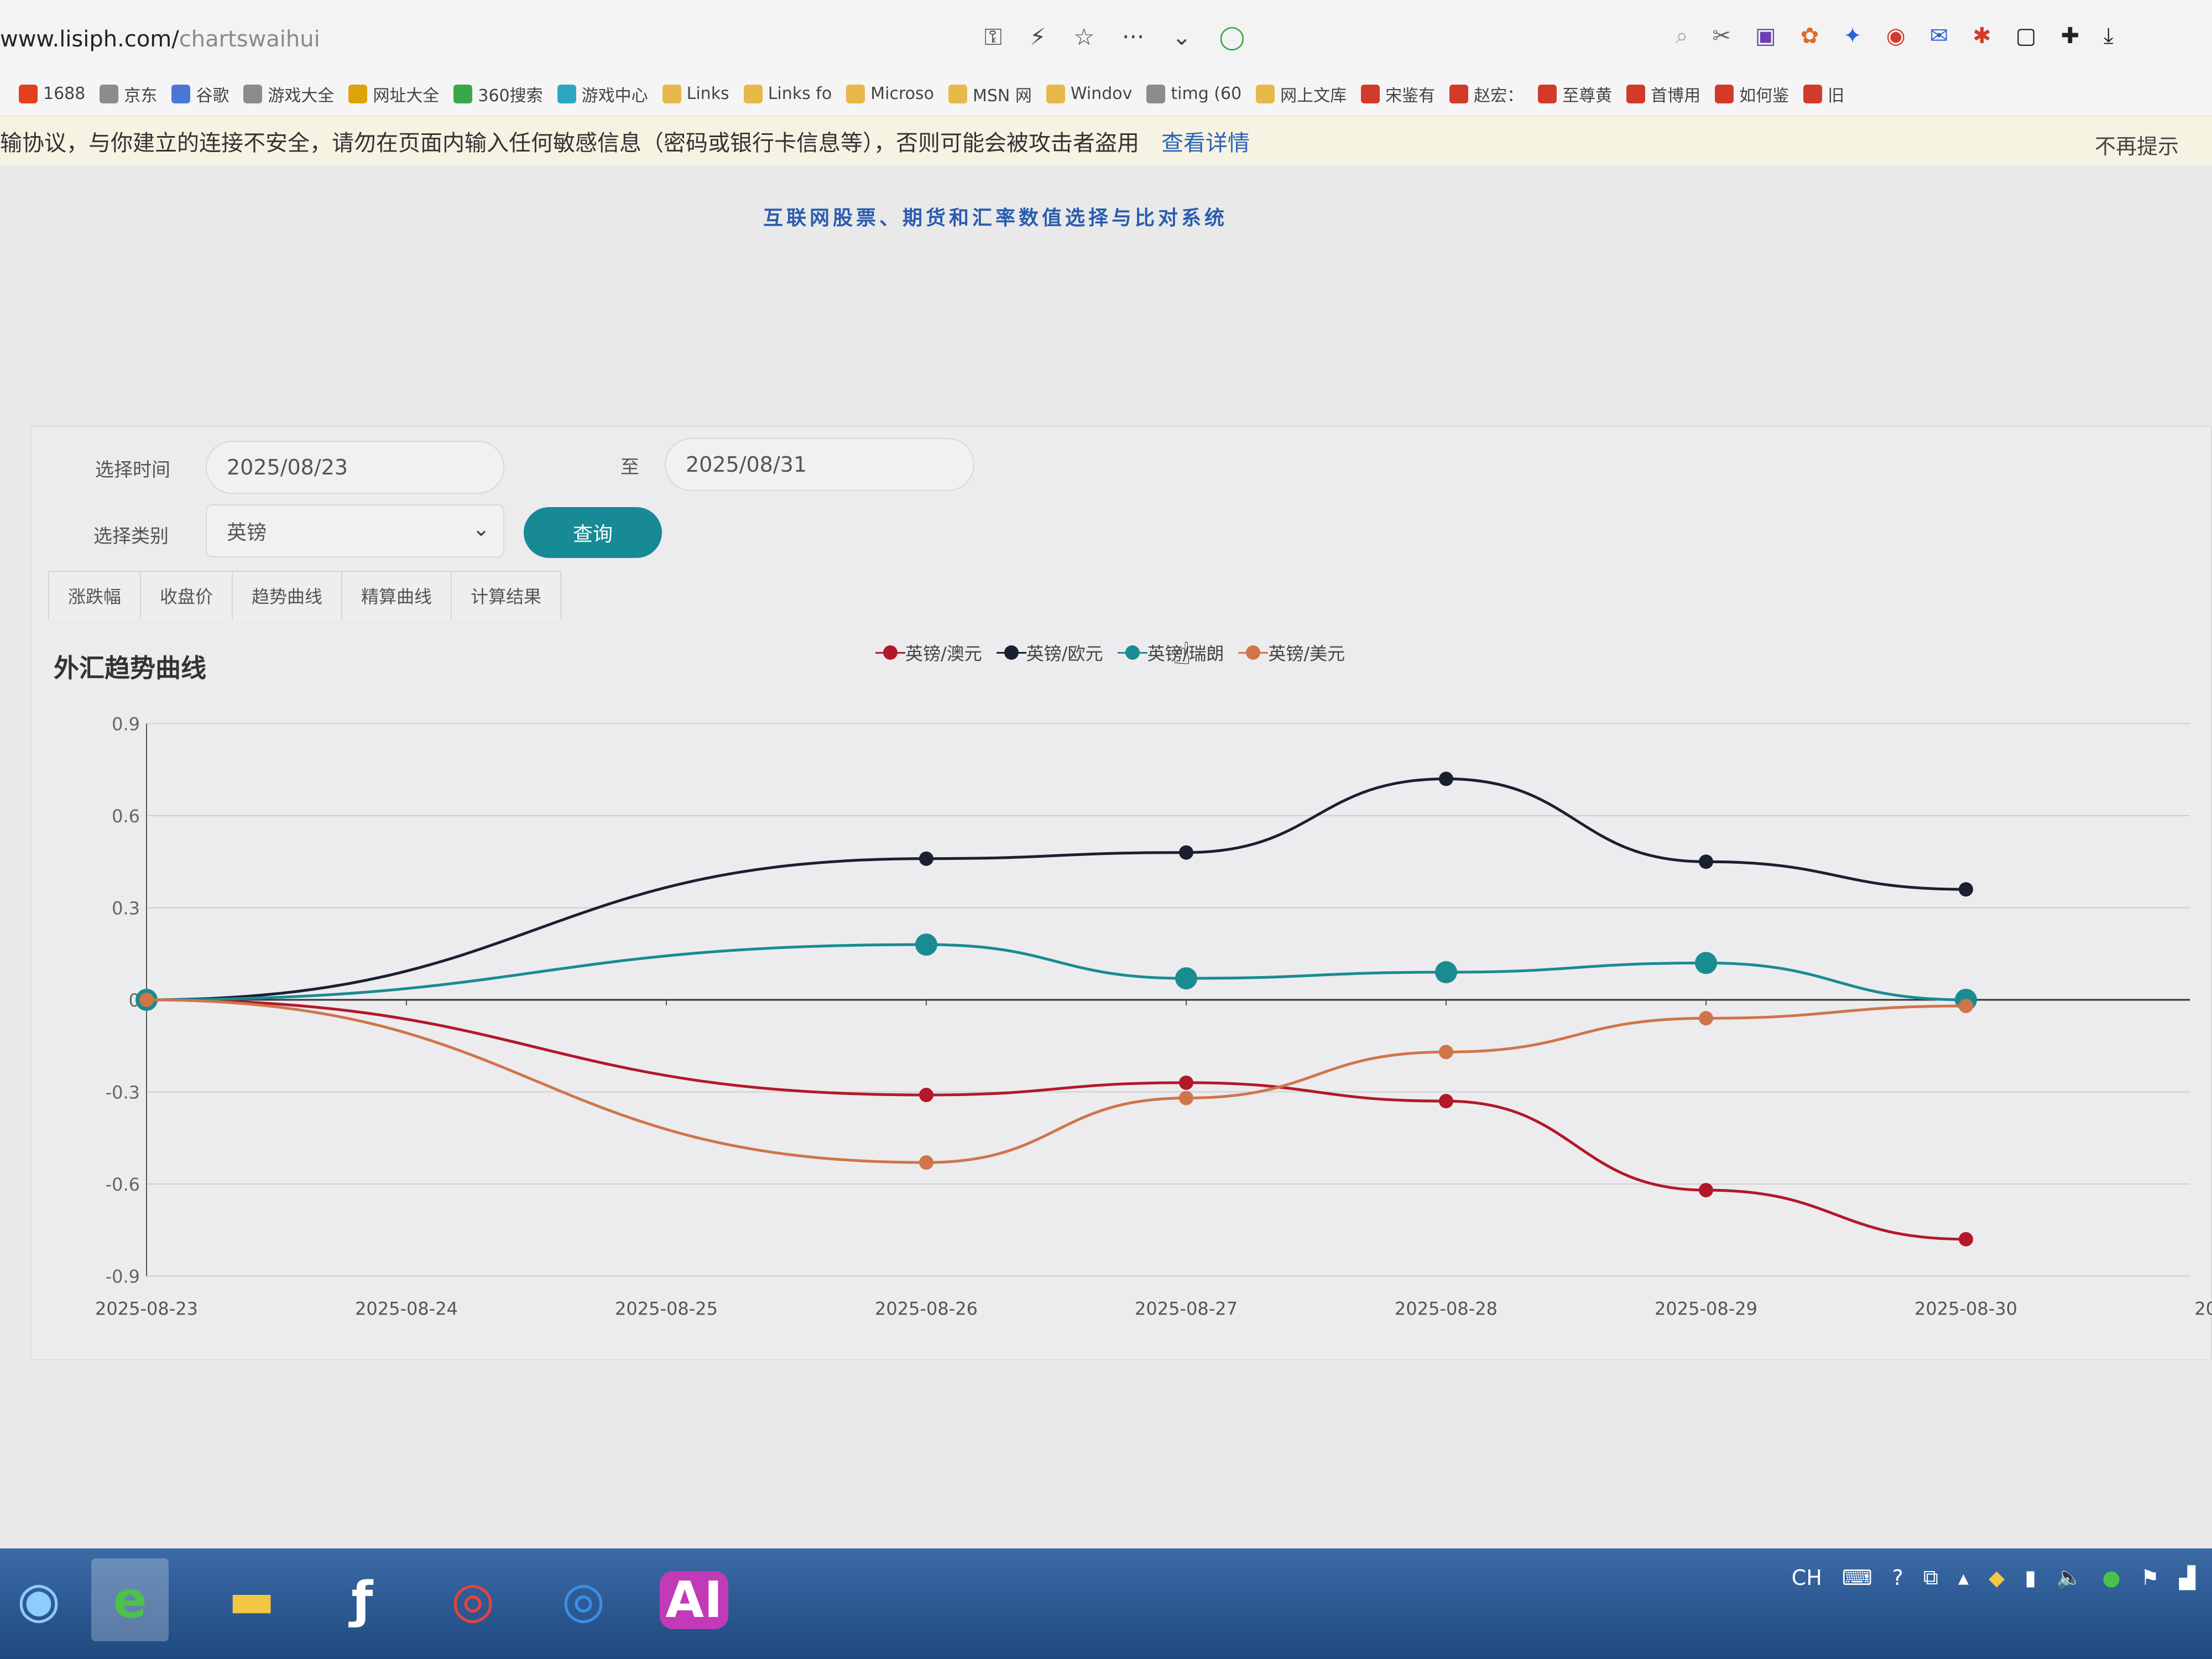  I want to click on file-explorer-icon: ▬, so click(252, 1600).